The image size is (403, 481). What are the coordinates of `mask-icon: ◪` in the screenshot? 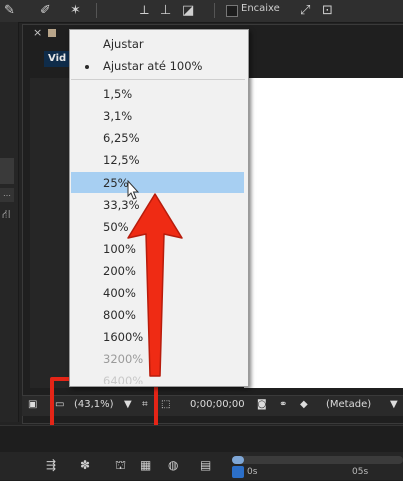 It's located at (188, 11).